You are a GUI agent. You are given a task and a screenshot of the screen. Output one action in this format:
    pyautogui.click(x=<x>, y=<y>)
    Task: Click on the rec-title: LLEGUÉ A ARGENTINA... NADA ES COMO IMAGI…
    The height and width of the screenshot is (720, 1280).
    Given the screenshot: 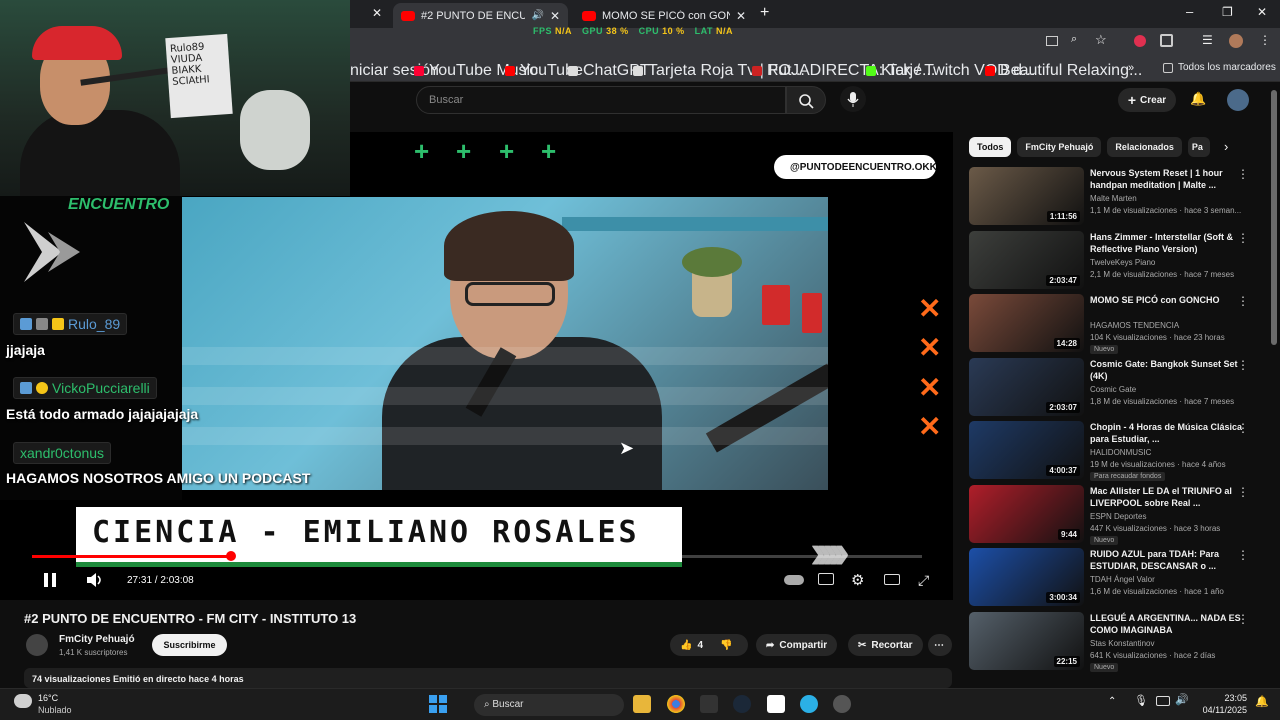 What is the action you would take?
    pyautogui.click(x=1170, y=624)
    